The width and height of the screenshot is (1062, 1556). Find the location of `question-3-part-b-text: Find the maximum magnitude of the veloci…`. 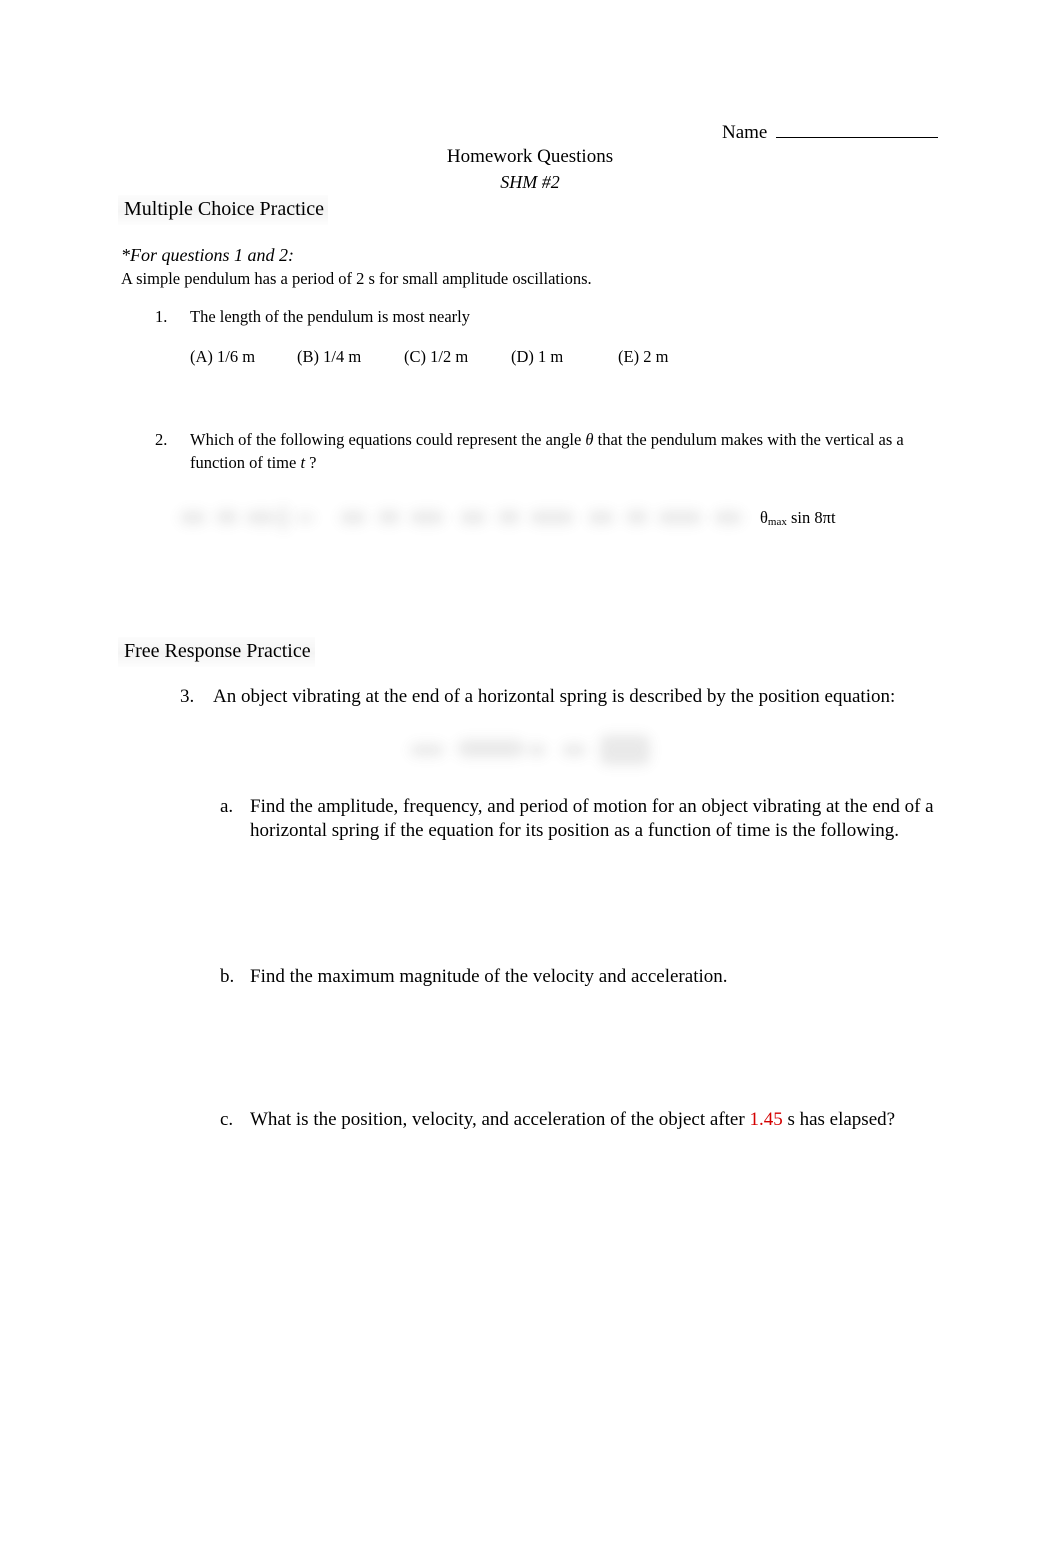

question-3-part-b-text: Find the maximum magnitude of the veloci… is located at coordinates (489, 976).